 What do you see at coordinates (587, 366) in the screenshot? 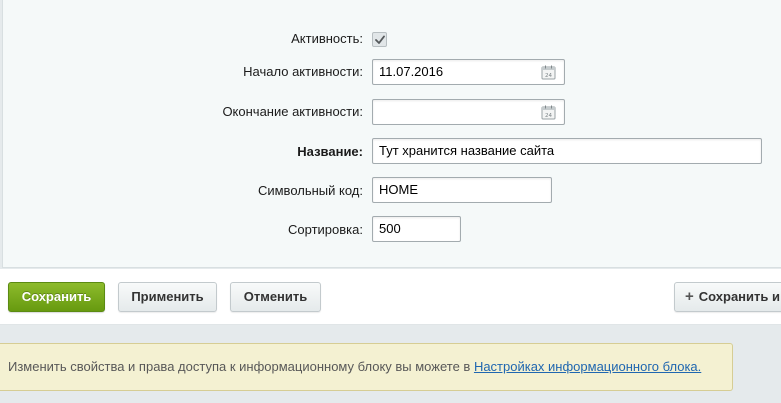
I see `notice-link: Настройках информационного блока.` at bounding box center [587, 366].